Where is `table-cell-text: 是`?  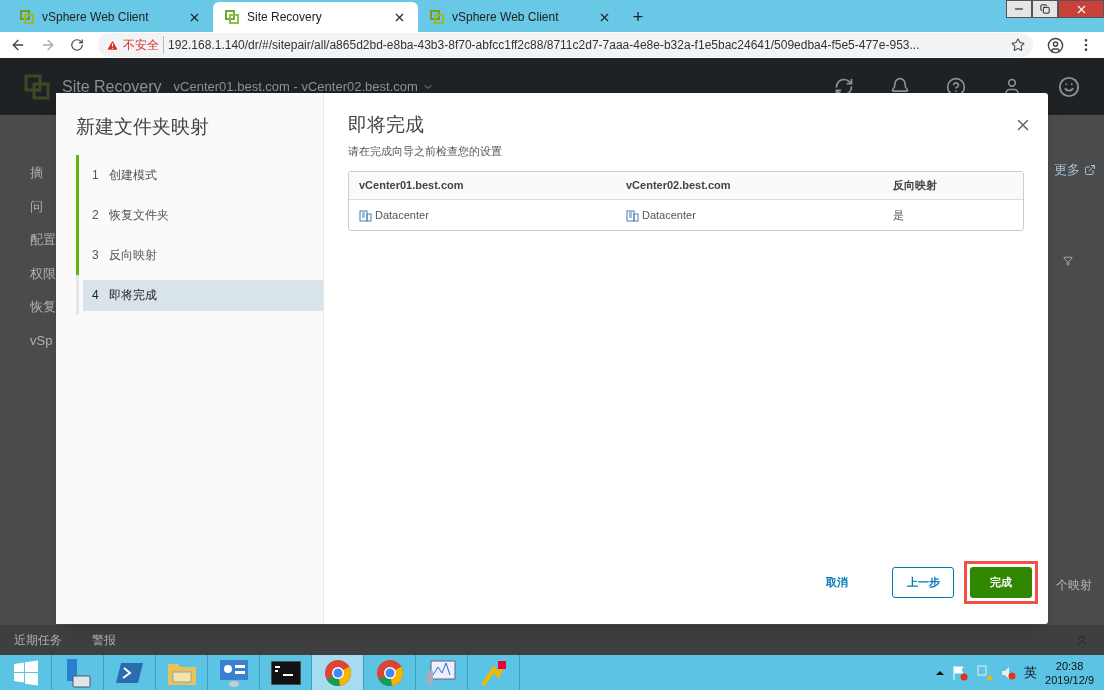
table-cell-text: 是 is located at coordinates (898, 215).